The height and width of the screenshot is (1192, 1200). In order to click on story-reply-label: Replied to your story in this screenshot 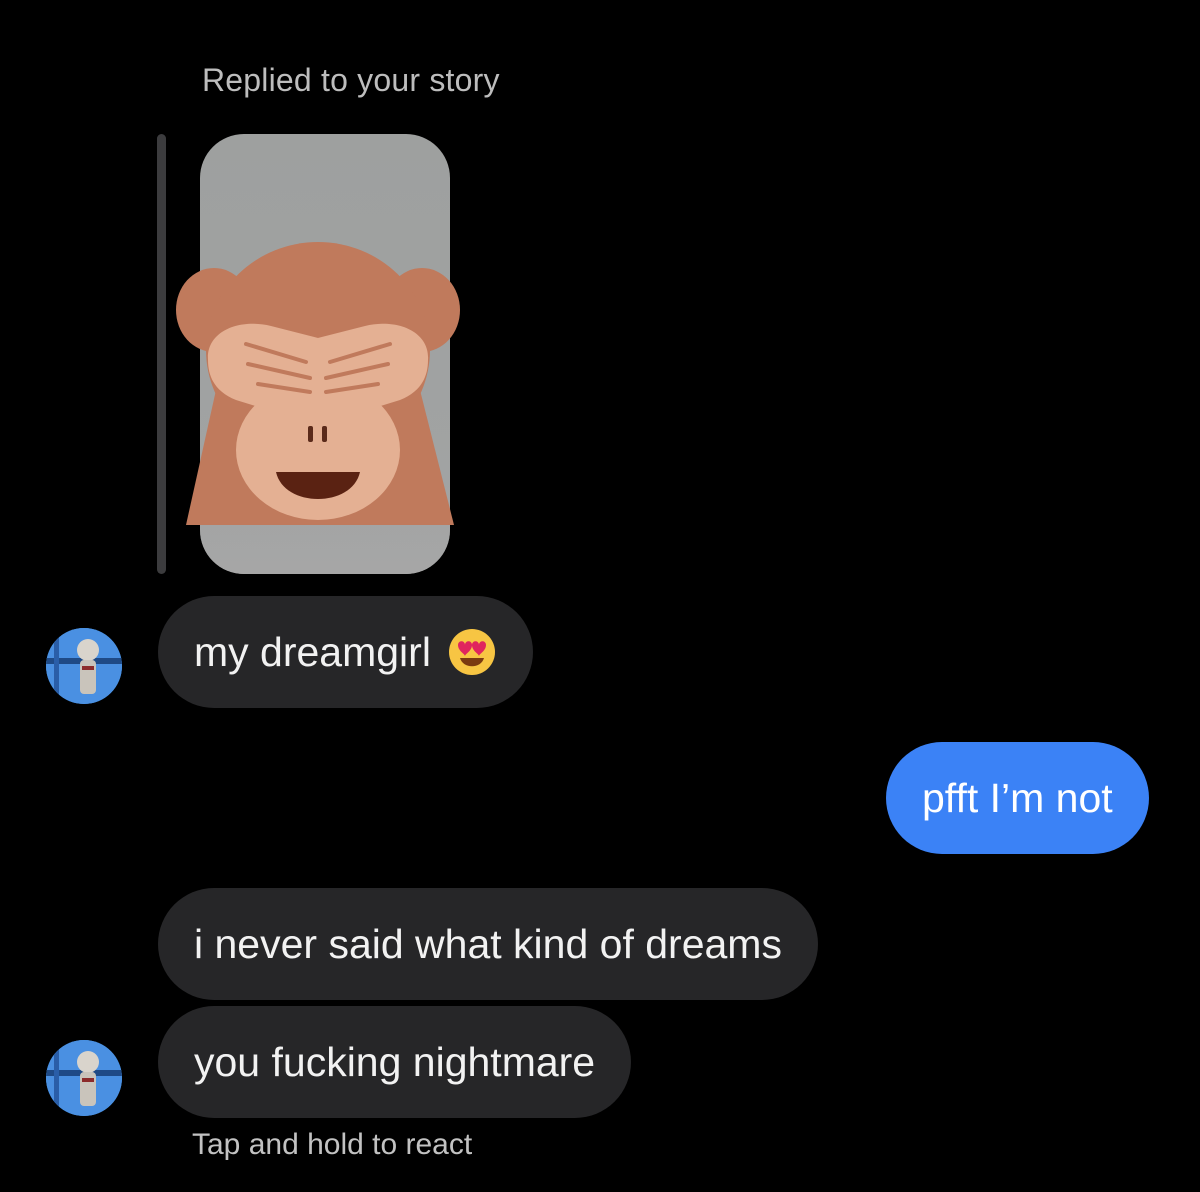, I will do `click(351, 80)`.